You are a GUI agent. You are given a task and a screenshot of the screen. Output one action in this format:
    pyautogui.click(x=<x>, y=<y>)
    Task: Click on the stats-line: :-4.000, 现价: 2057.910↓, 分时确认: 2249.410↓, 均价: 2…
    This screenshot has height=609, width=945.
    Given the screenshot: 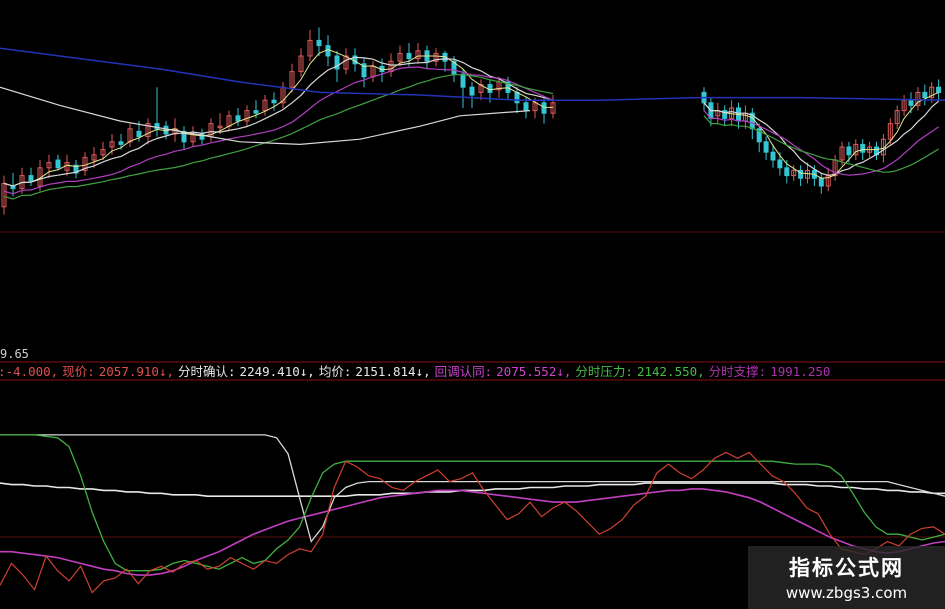 What is the action you would take?
    pyautogui.click(x=415, y=371)
    